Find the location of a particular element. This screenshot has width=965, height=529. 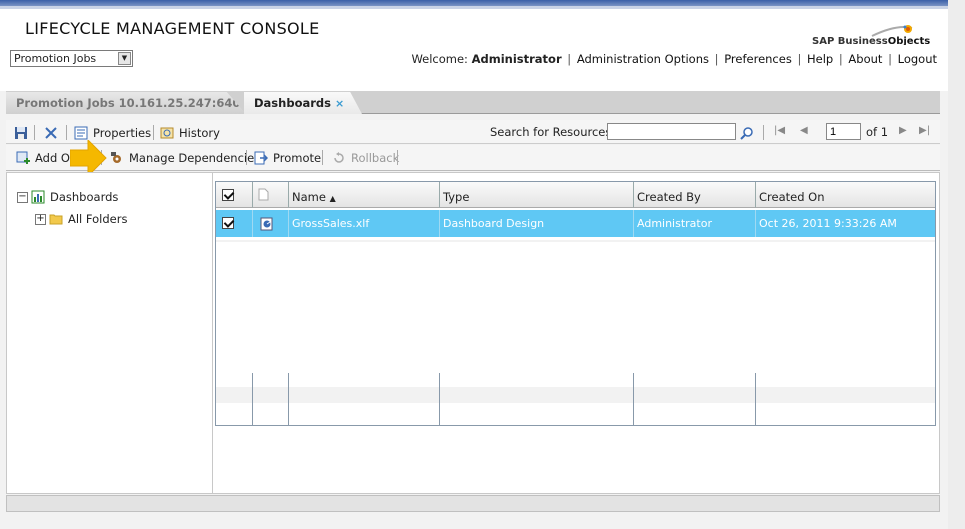

row-created-on: Oct 26, 2011 9:33:26 AM is located at coordinates (828, 223).